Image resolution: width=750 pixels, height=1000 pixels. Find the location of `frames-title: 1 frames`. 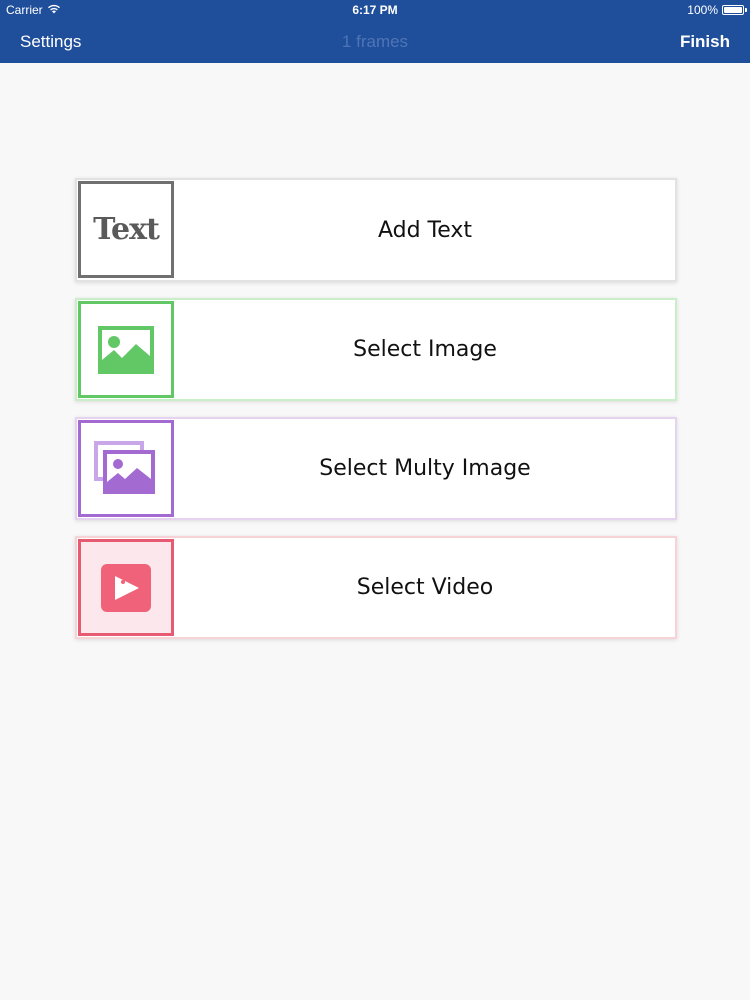

frames-title: 1 frames is located at coordinates (375, 41).